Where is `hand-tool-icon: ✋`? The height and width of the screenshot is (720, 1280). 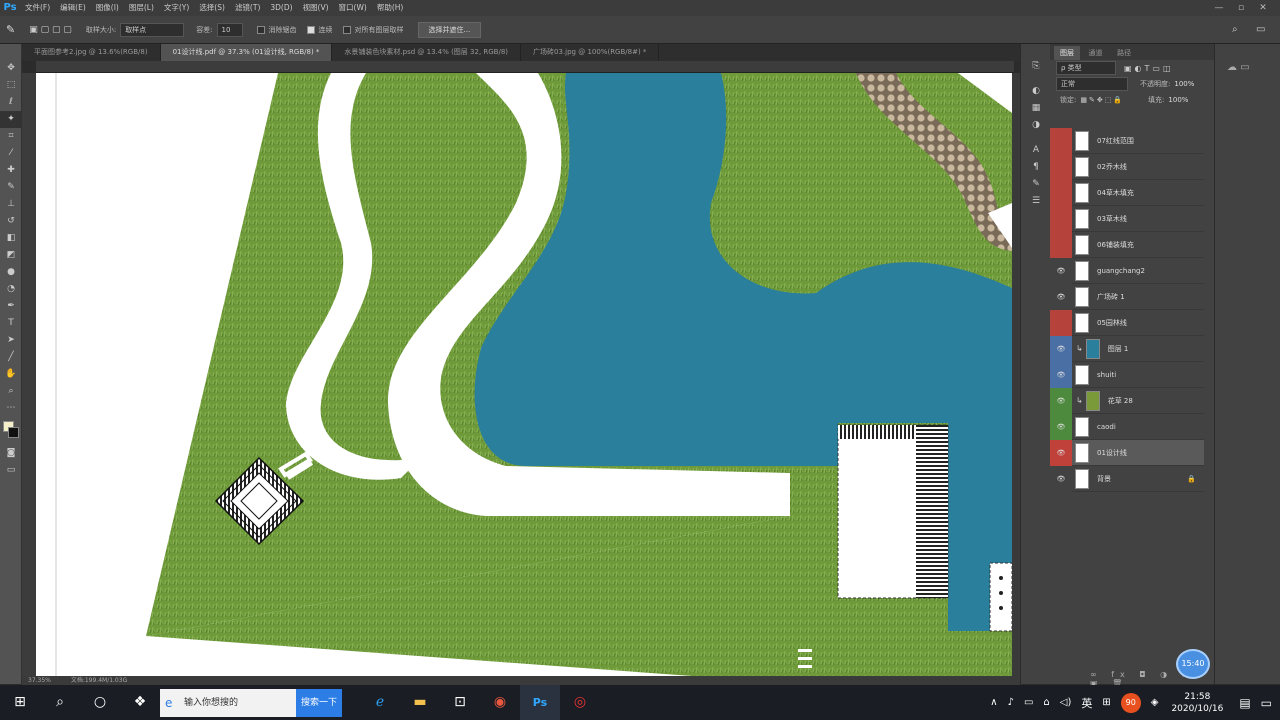
hand-tool-icon: ✋ is located at coordinates (11, 374).